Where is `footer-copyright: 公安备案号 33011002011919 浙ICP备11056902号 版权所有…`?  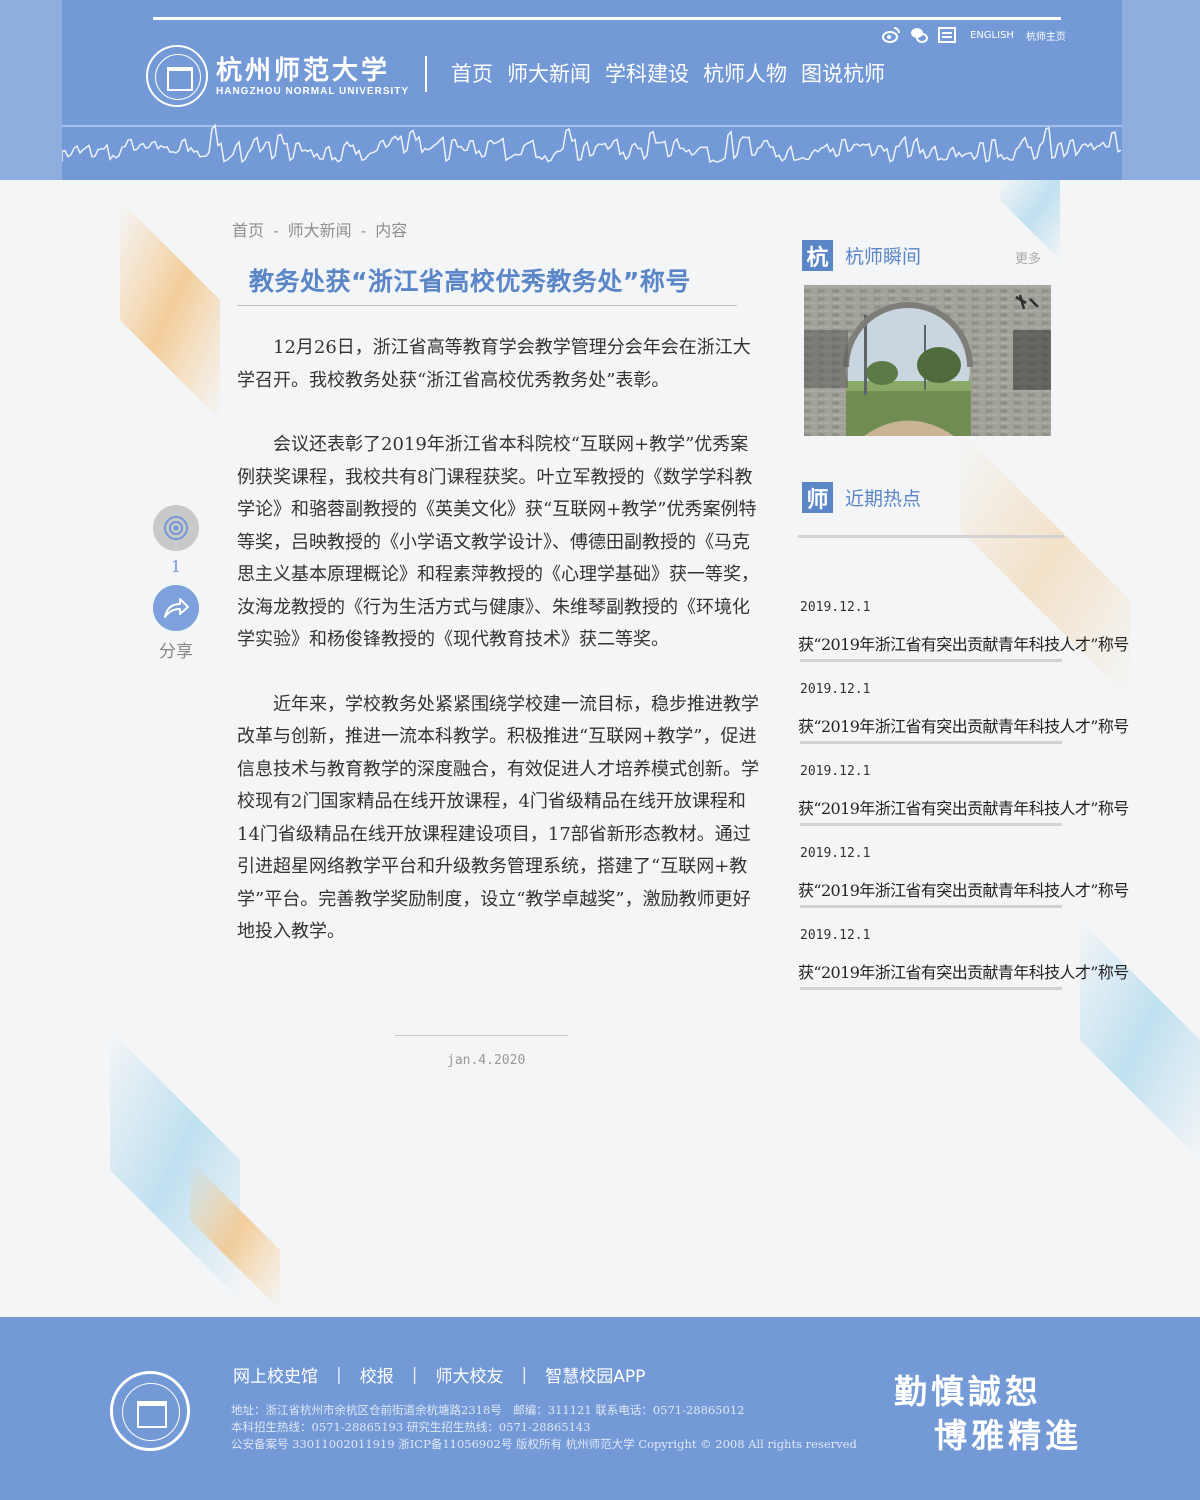 footer-copyright: 公安备案号 33011002011919 浙ICP备11056902号 版权所有… is located at coordinates (544, 1444).